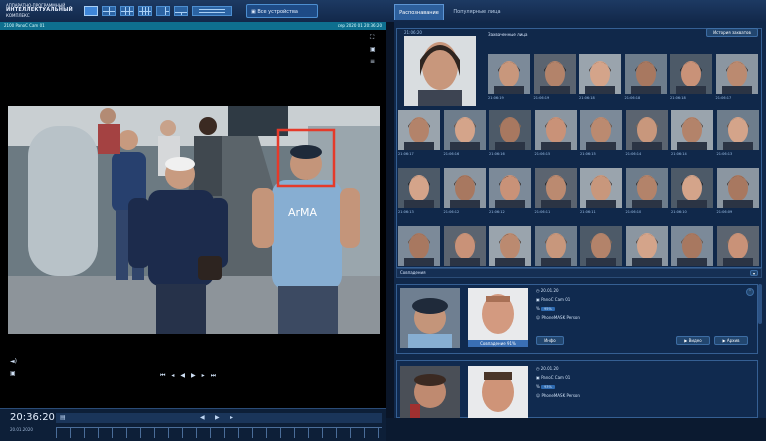 The width and height of the screenshot is (766, 441). I want to click on layout-2x2-icon, so click(109, 11).